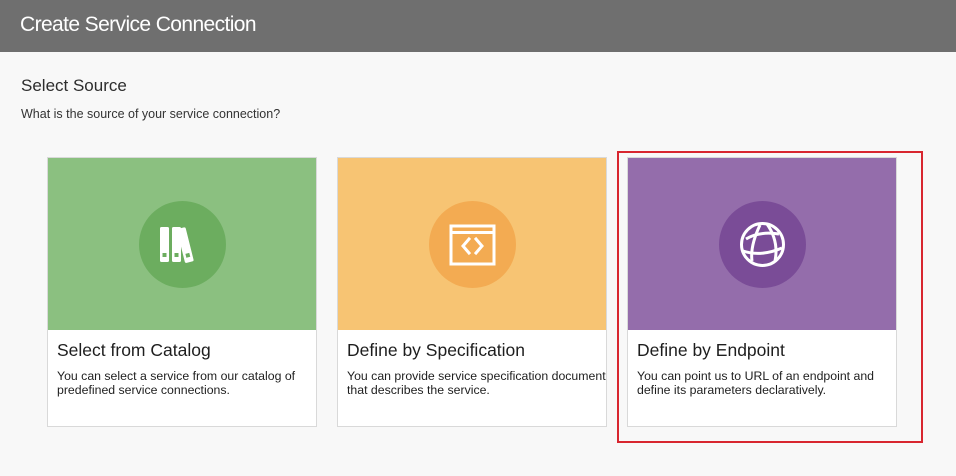 This screenshot has width=956, height=476. Describe the element at coordinates (138, 24) in the screenshot. I see `dialog-title: Create Service Connection` at that location.